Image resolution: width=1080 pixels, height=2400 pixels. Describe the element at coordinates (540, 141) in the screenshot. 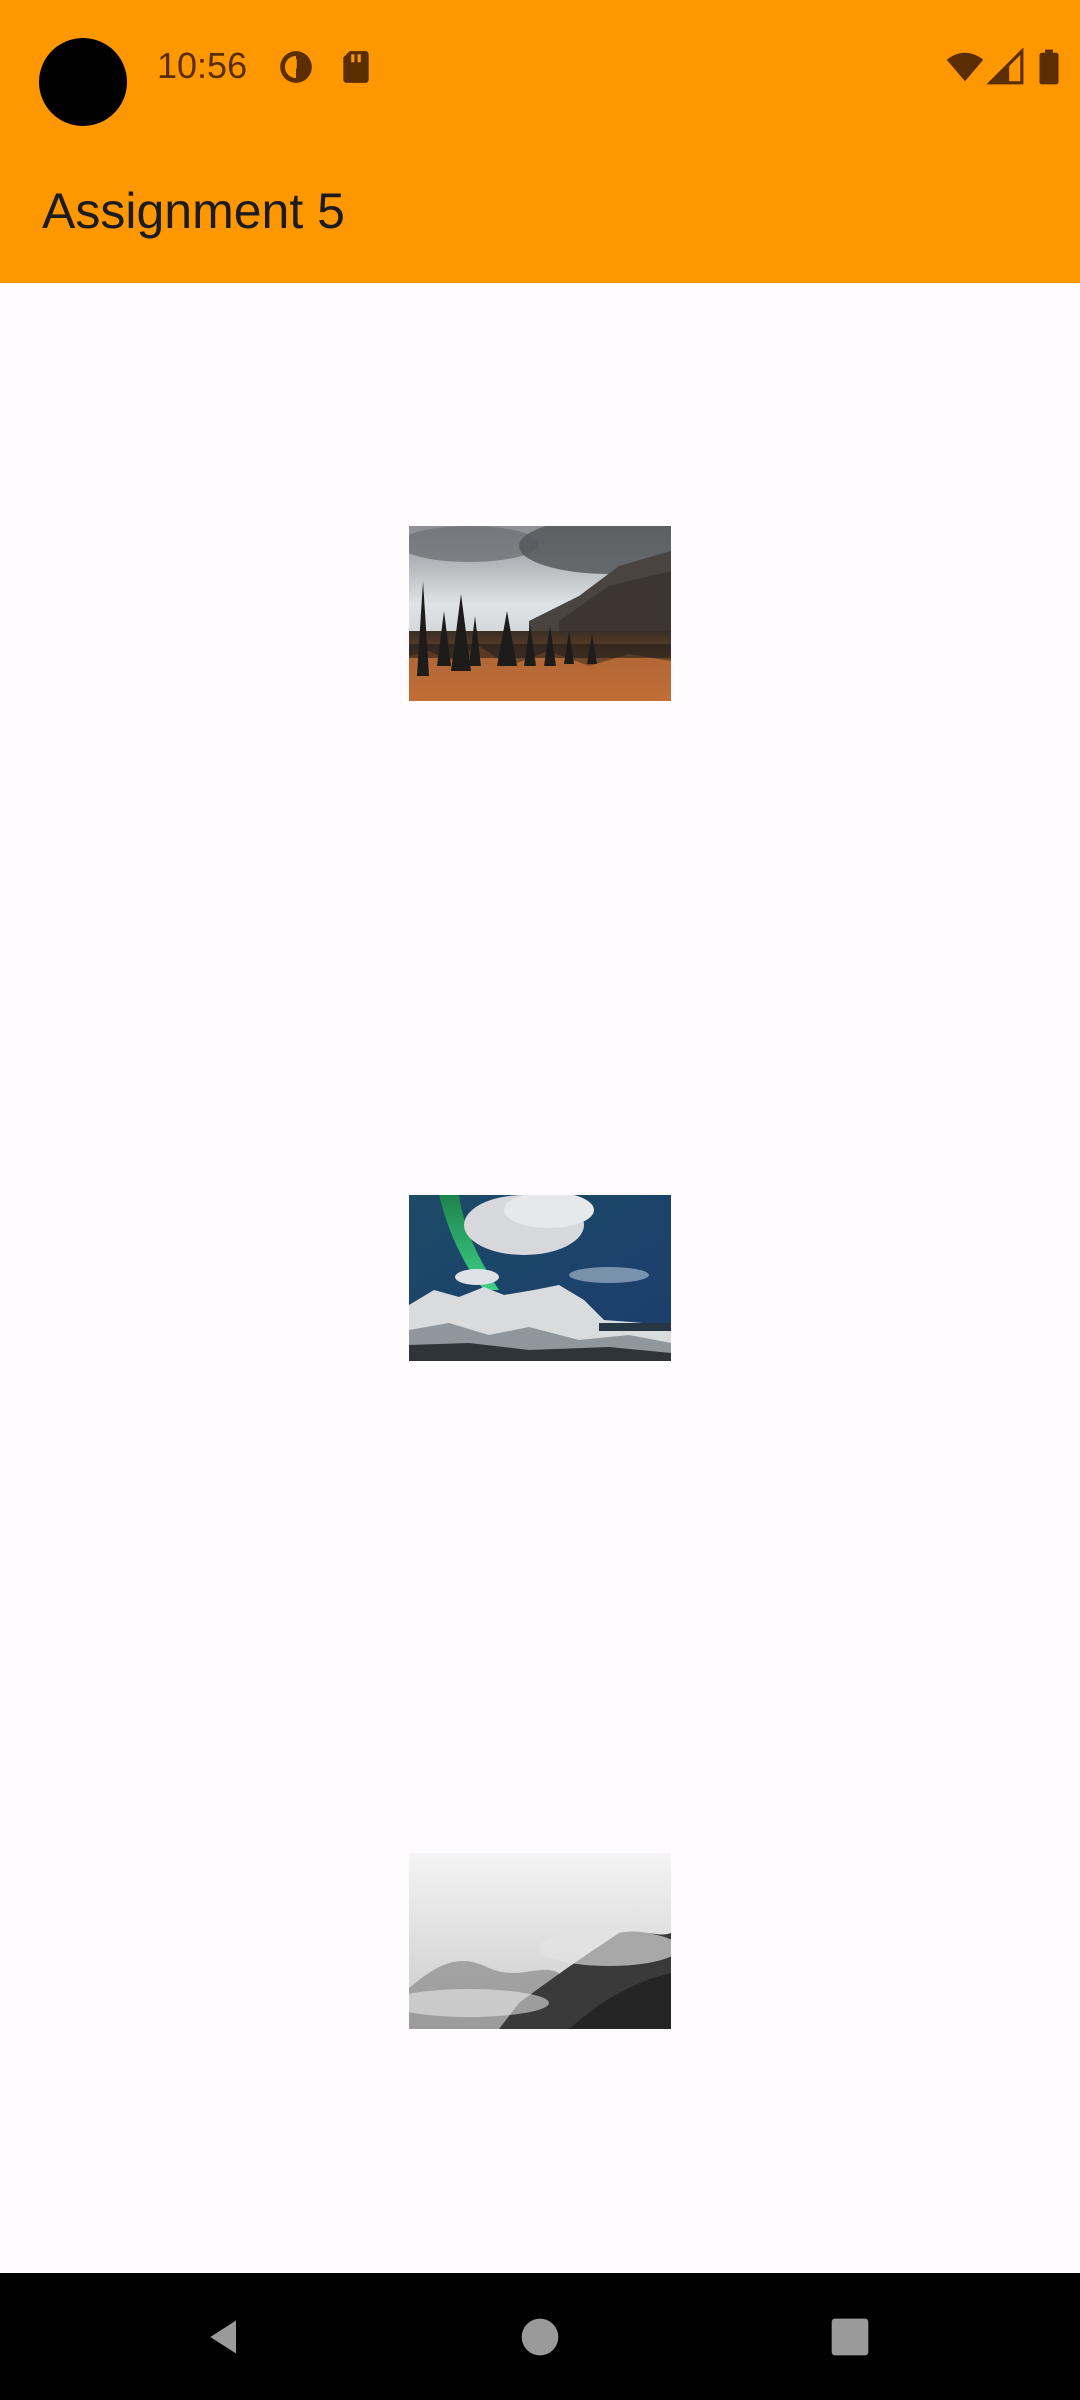

I see `app-header: 10:56 Assignment 5` at that location.